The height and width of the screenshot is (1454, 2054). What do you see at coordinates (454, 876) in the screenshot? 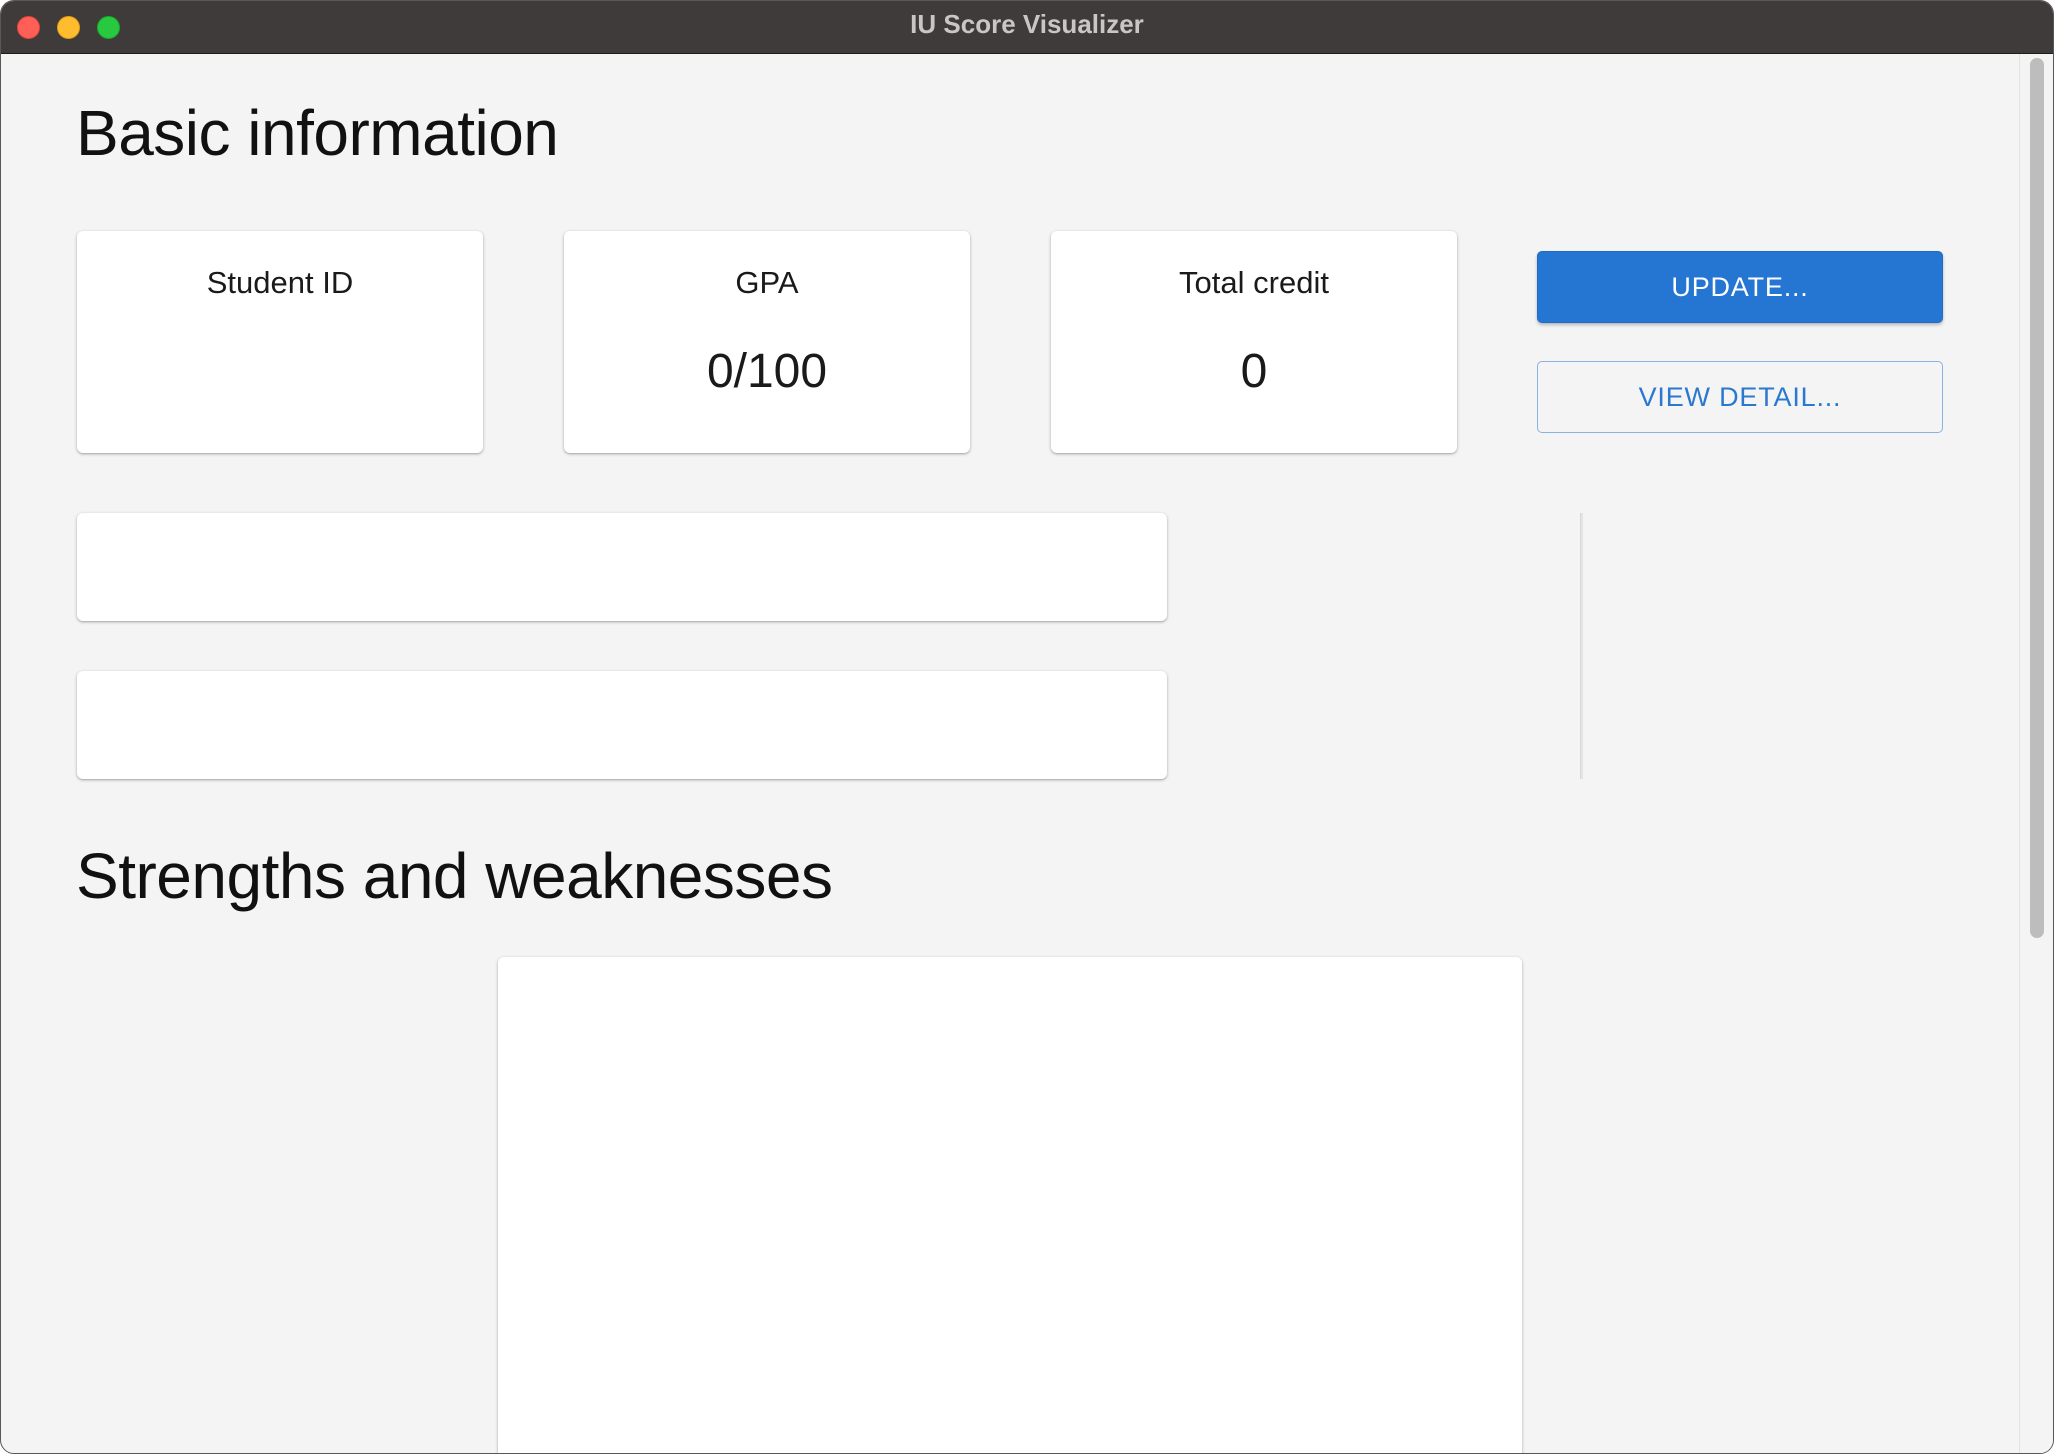
I see `strengths-weaknesses-heading: Strengths and weaknesses` at bounding box center [454, 876].